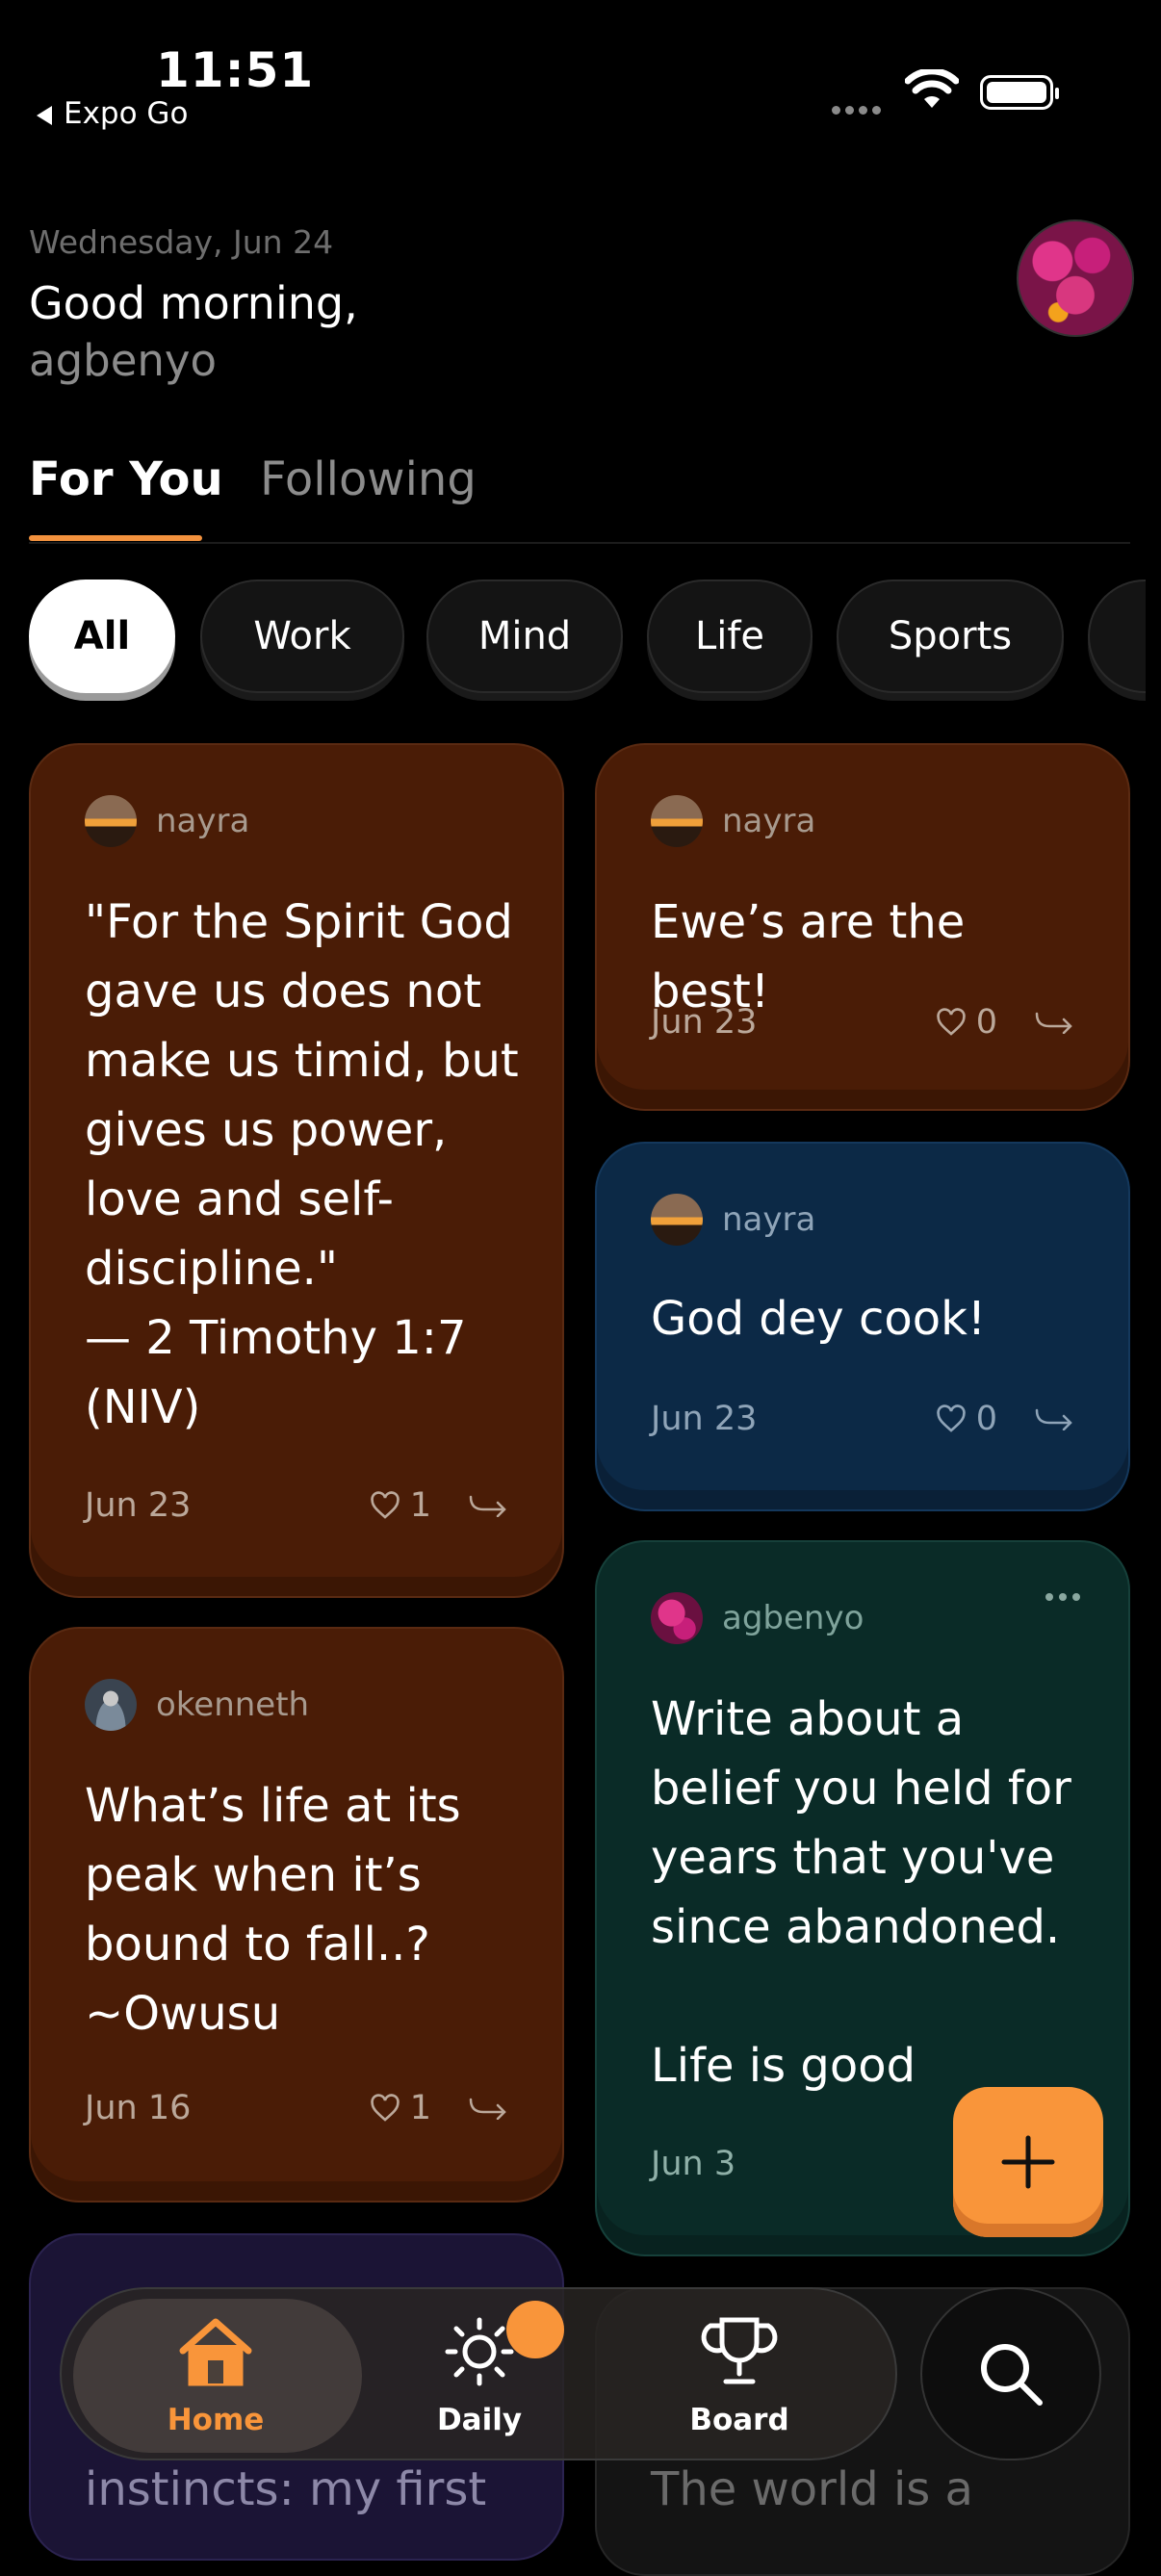 This screenshot has height=2576, width=1161. I want to click on battery-icon, so click(1019, 92).